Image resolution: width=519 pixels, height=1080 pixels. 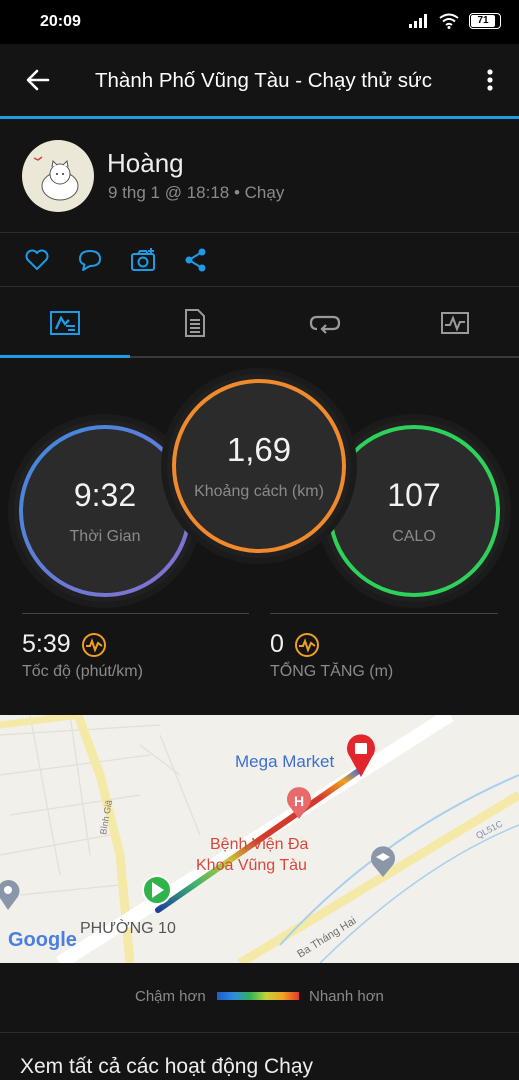 What do you see at coordinates (259, 844) in the screenshot?
I see `map-label-hospital-1: Bệnh Viện Đa` at bounding box center [259, 844].